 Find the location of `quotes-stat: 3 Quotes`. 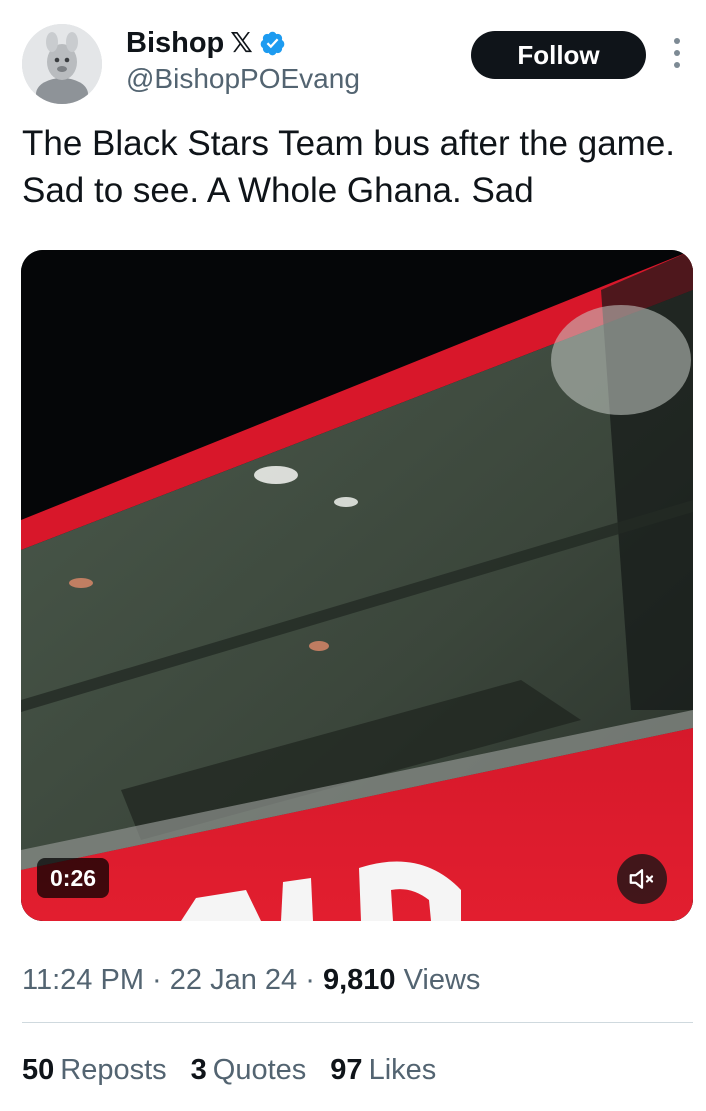

quotes-stat: 3 Quotes is located at coordinates (249, 1070).